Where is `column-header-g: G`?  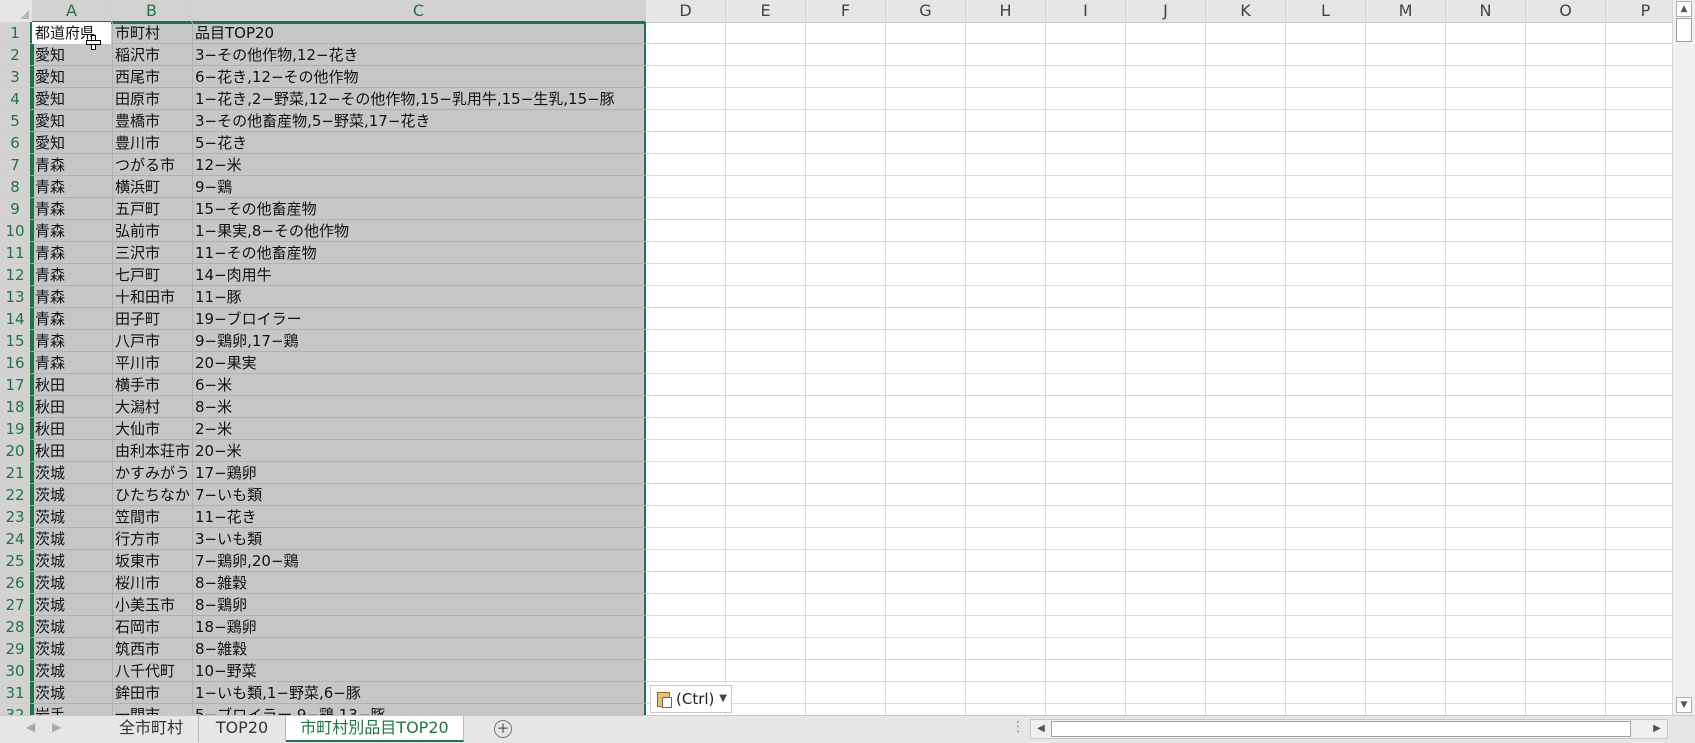
column-header-g: G is located at coordinates (926, 11).